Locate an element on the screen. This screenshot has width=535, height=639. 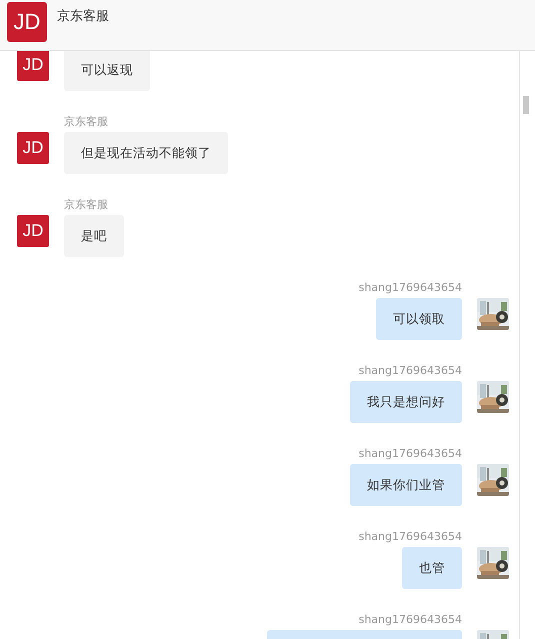
message-bubble: 可以返现 is located at coordinates (107, 71).